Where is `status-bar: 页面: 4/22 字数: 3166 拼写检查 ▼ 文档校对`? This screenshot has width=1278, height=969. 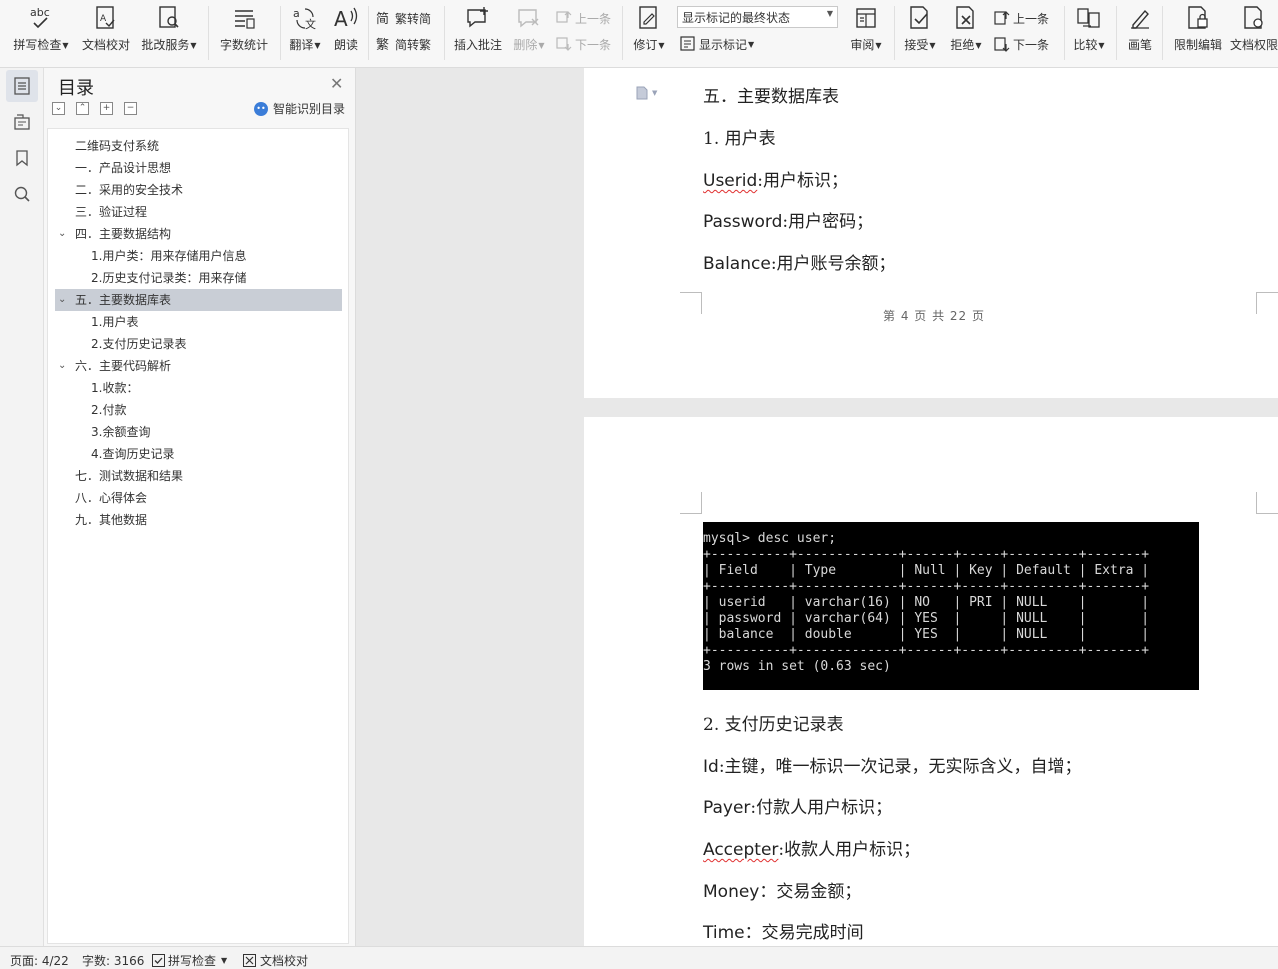
status-bar: 页面: 4/22 字数: 3166 拼写检查 ▼ 文档校对 is located at coordinates (639, 957).